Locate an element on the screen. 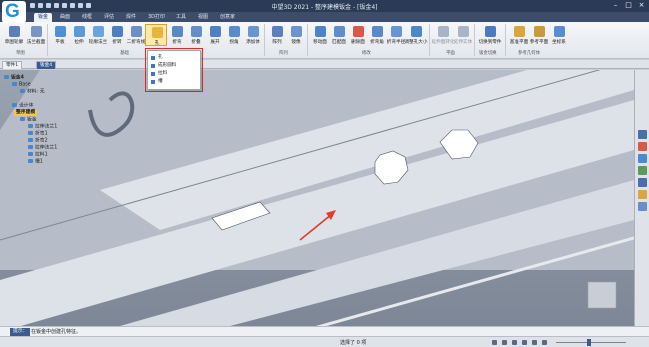 The width and height of the screenshot is (649, 347). tab-3d-print: 3D打印 is located at coordinates (156, 17).